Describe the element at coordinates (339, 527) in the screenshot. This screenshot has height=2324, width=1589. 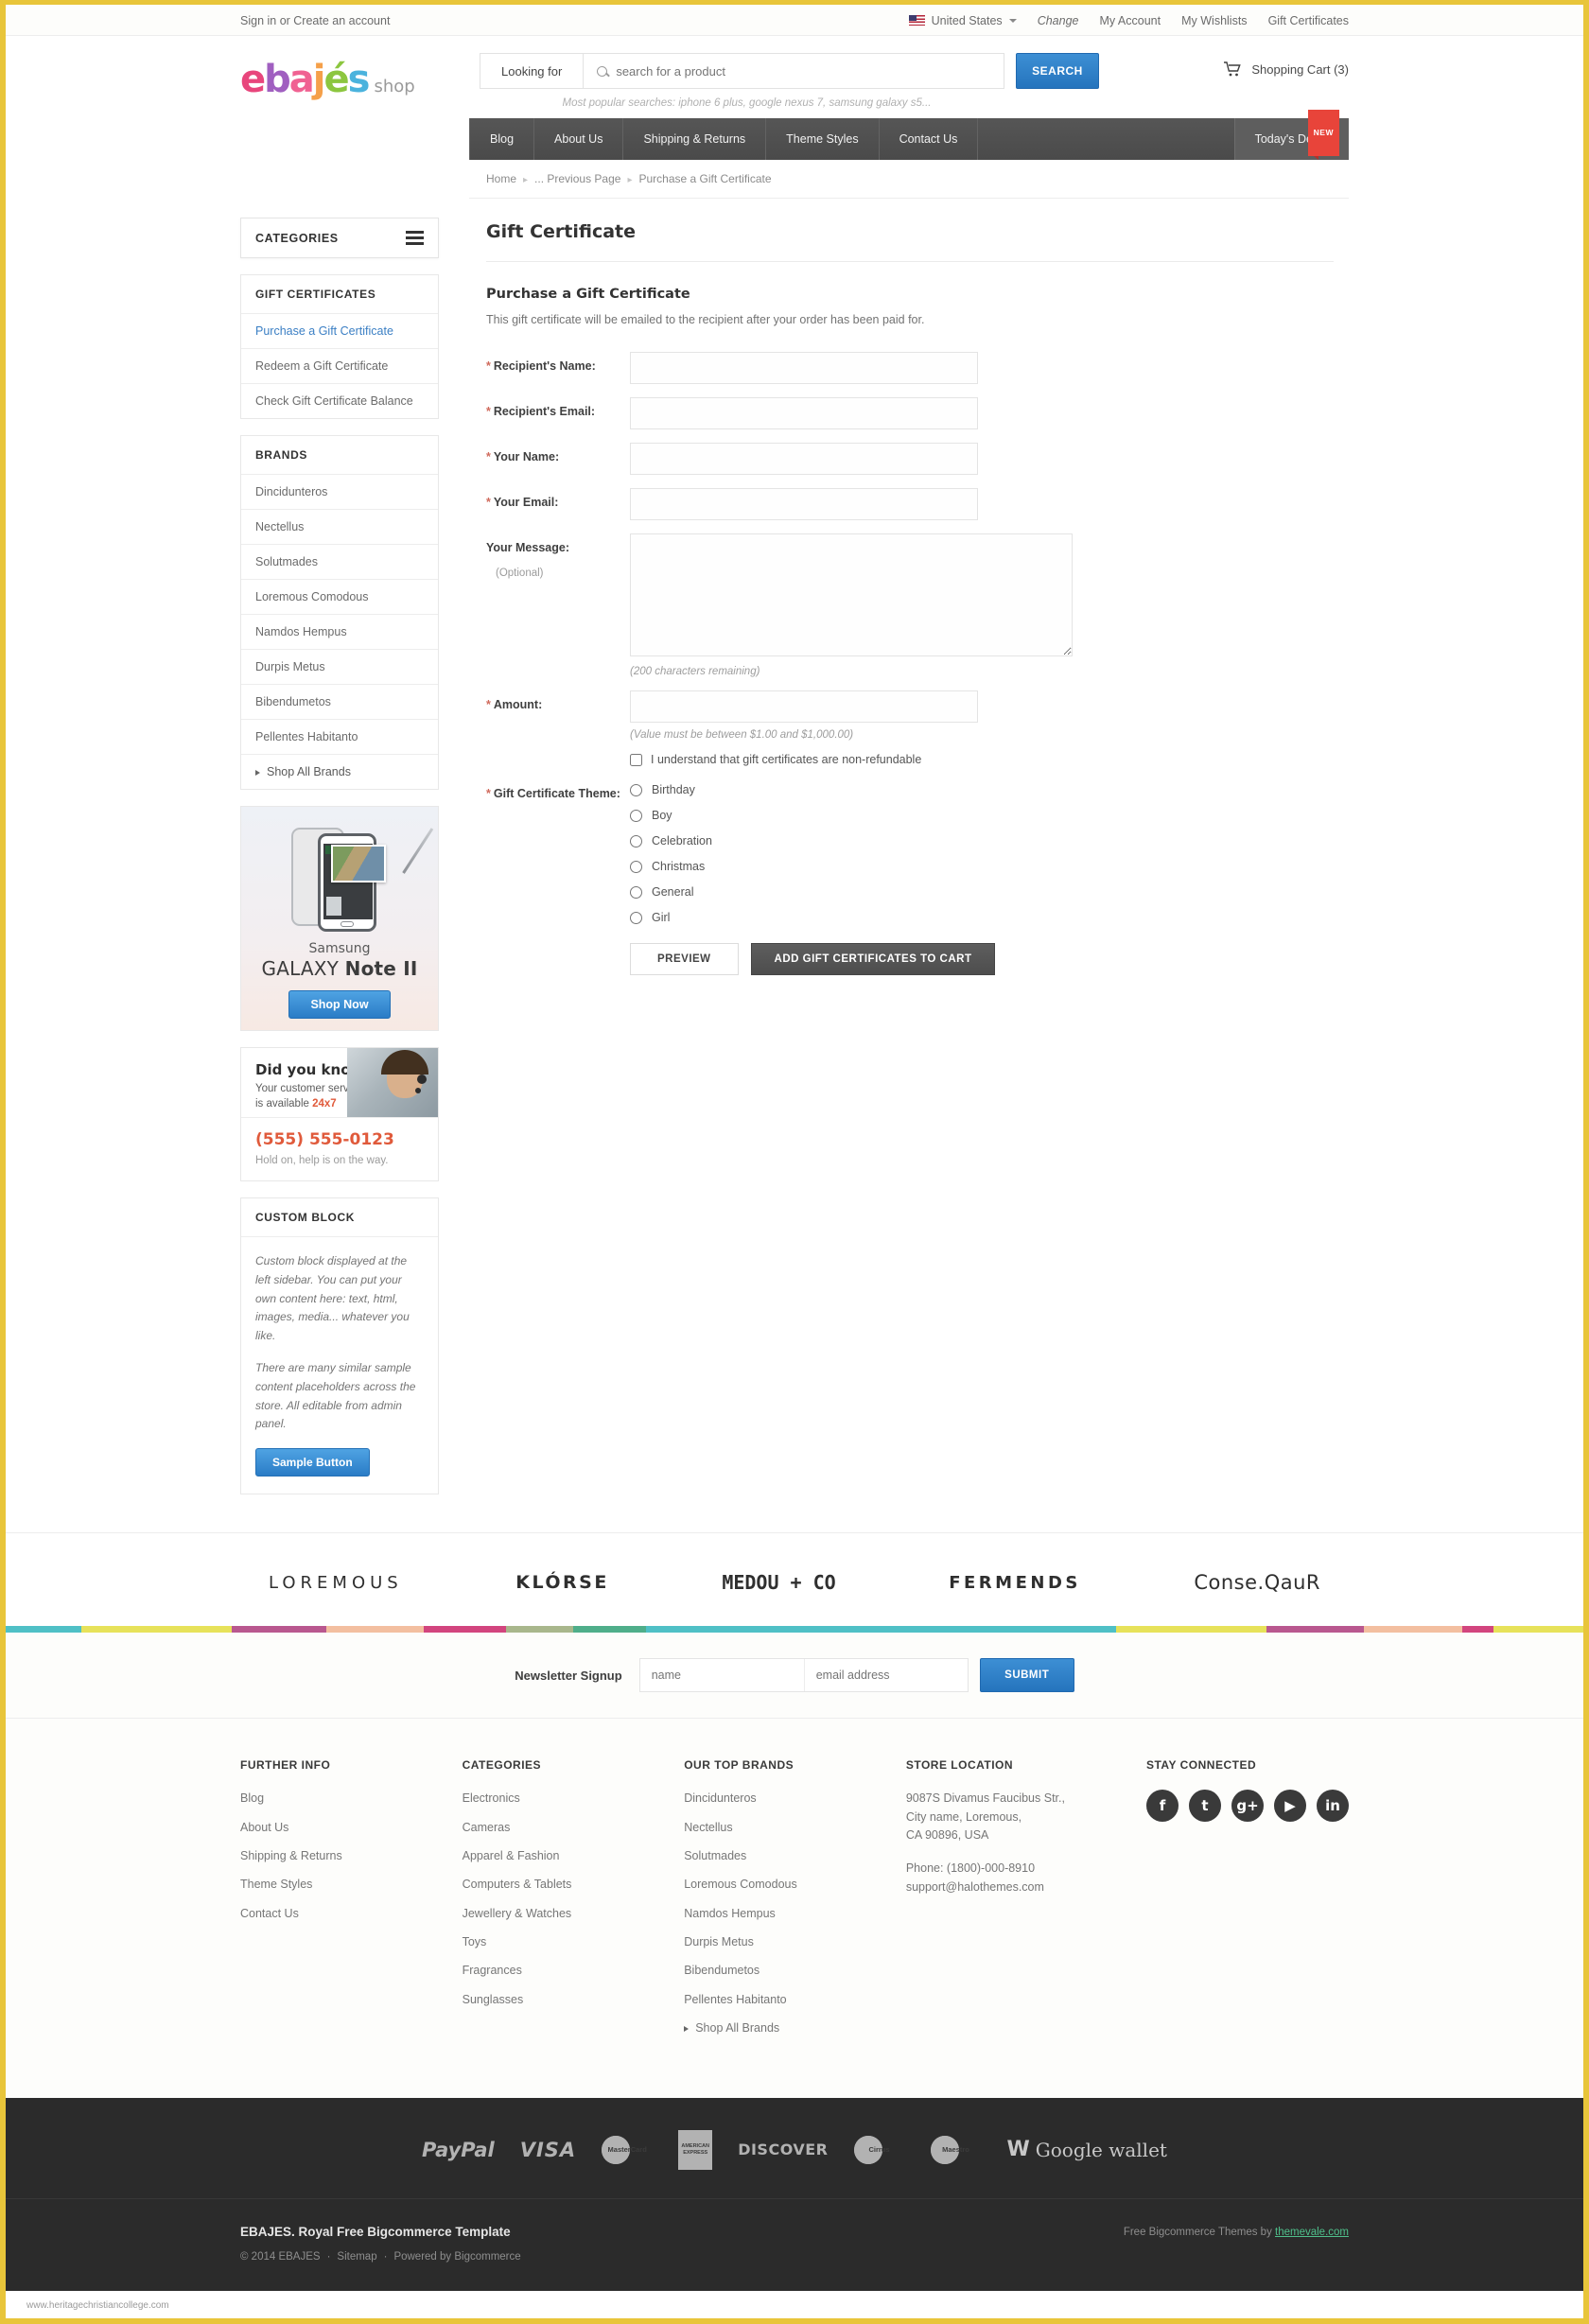
I see `list-item: Nectellus` at that location.